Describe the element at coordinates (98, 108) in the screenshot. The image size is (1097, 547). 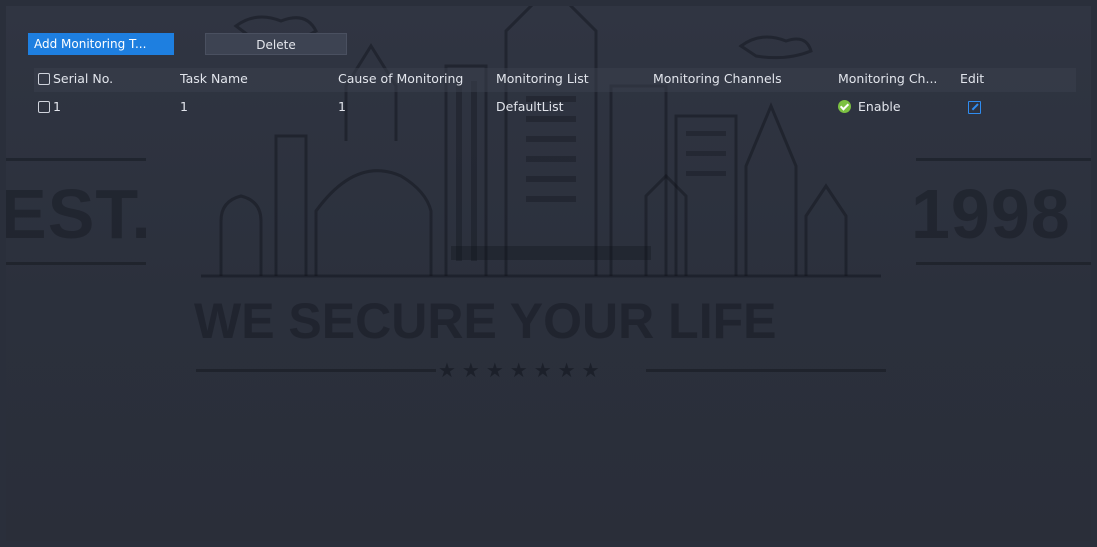
I see `row-serial-cell: 1` at that location.